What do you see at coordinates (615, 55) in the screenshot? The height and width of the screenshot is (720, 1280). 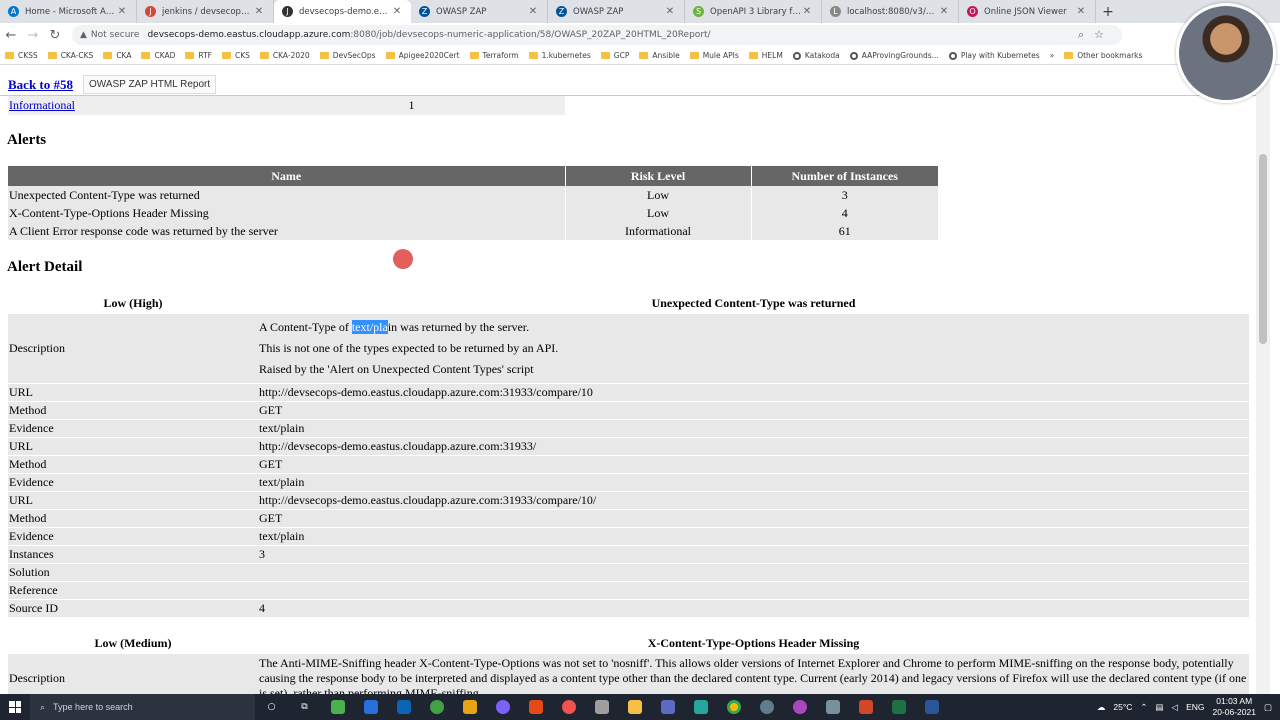 I see `bookmark-item: GCP` at bounding box center [615, 55].